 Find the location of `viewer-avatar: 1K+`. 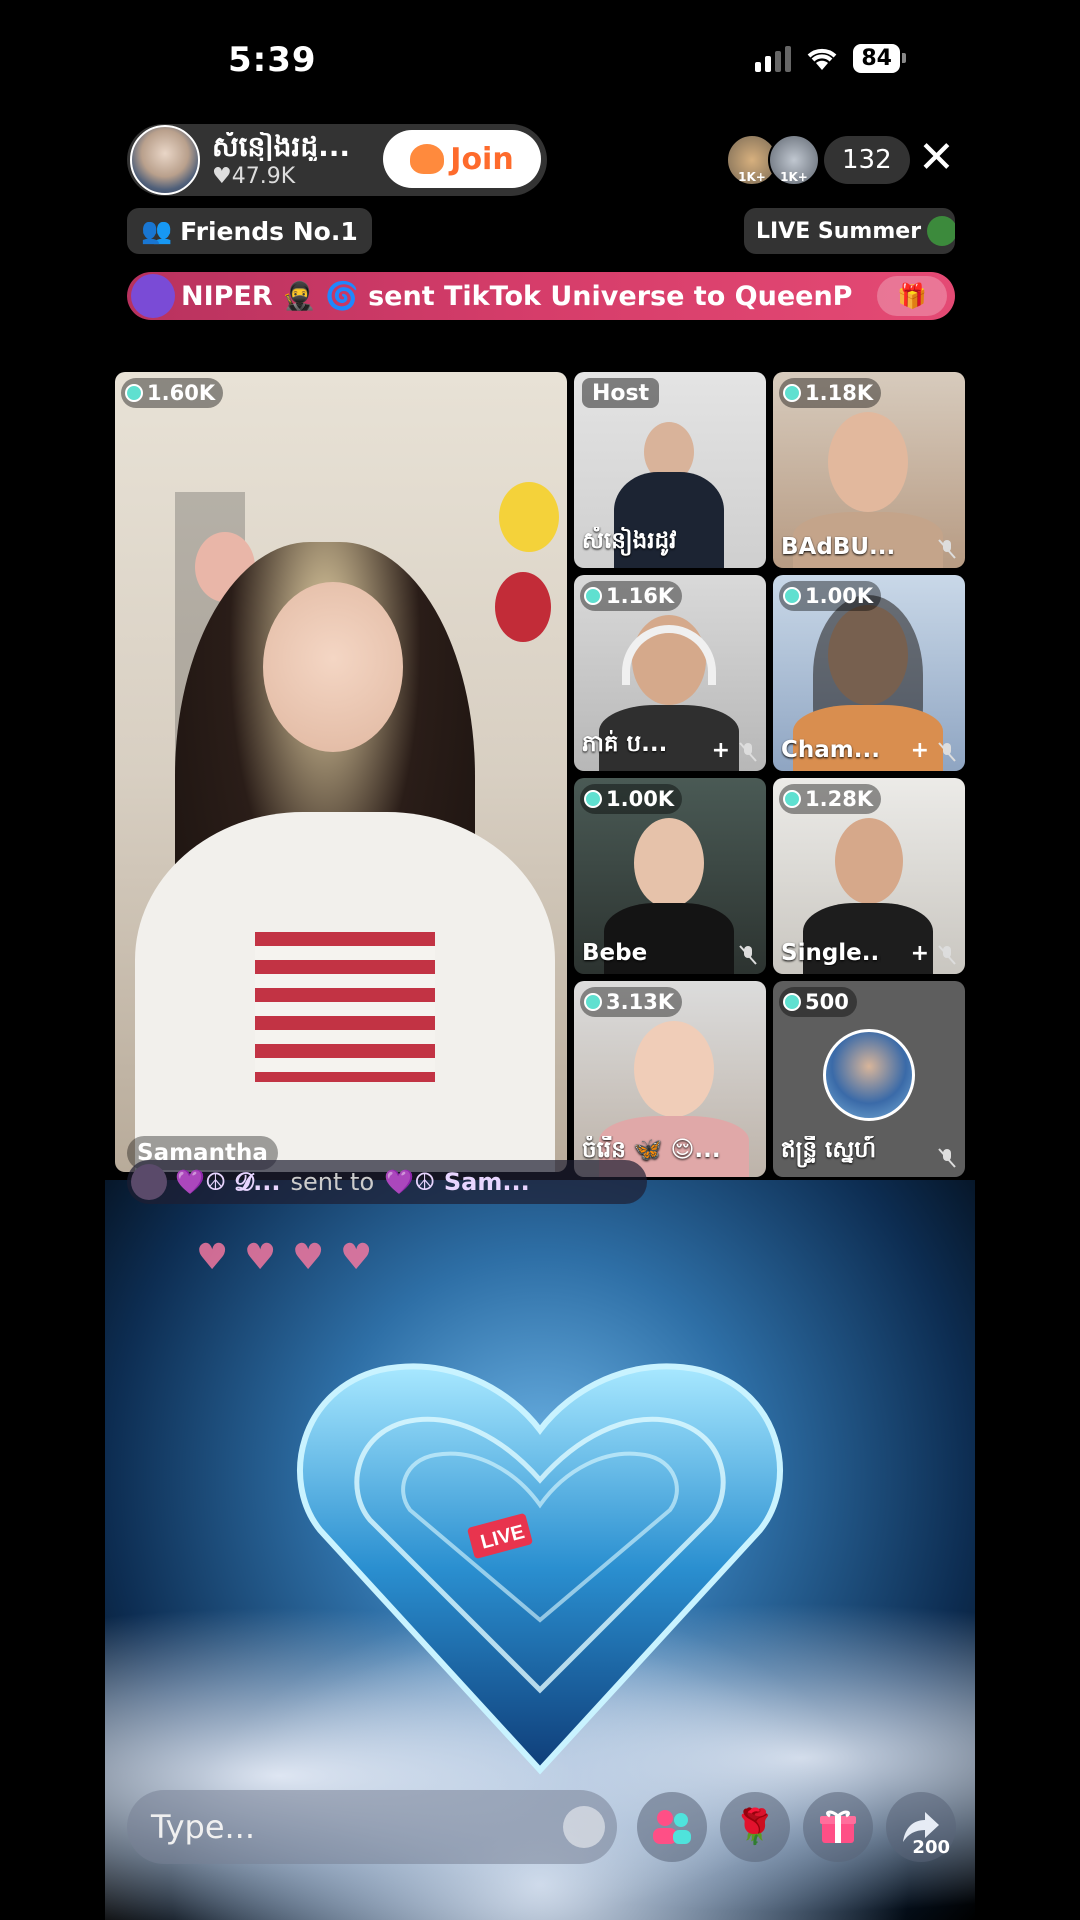

viewer-avatar: 1K+ is located at coordinates (794, 160).